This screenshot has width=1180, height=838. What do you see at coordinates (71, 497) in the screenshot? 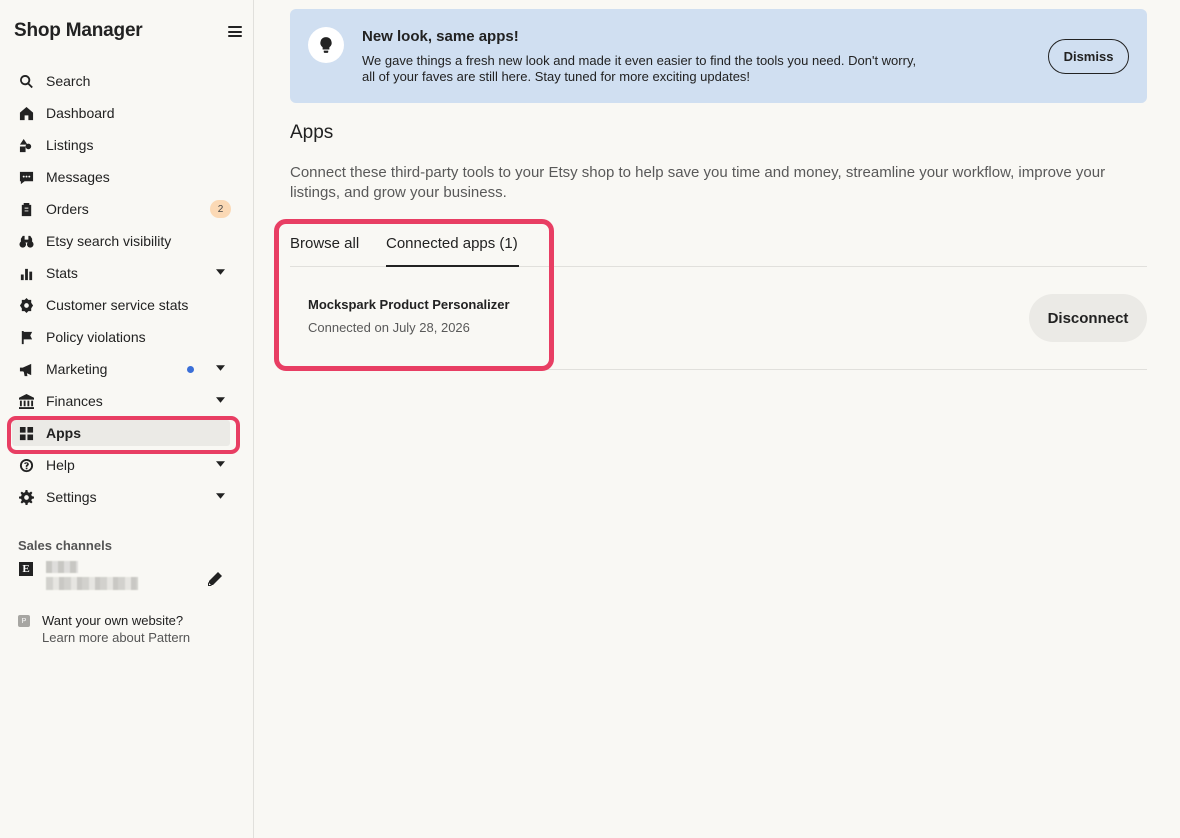
I see `sidebar-item-label: Settings` at bounding box center [71, 497].